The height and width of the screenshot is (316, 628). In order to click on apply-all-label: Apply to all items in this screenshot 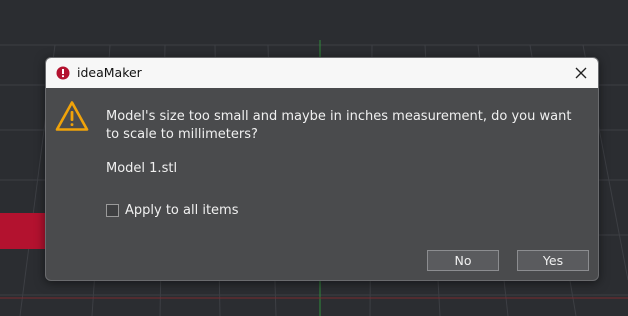, I will do `click(181, 210)`.